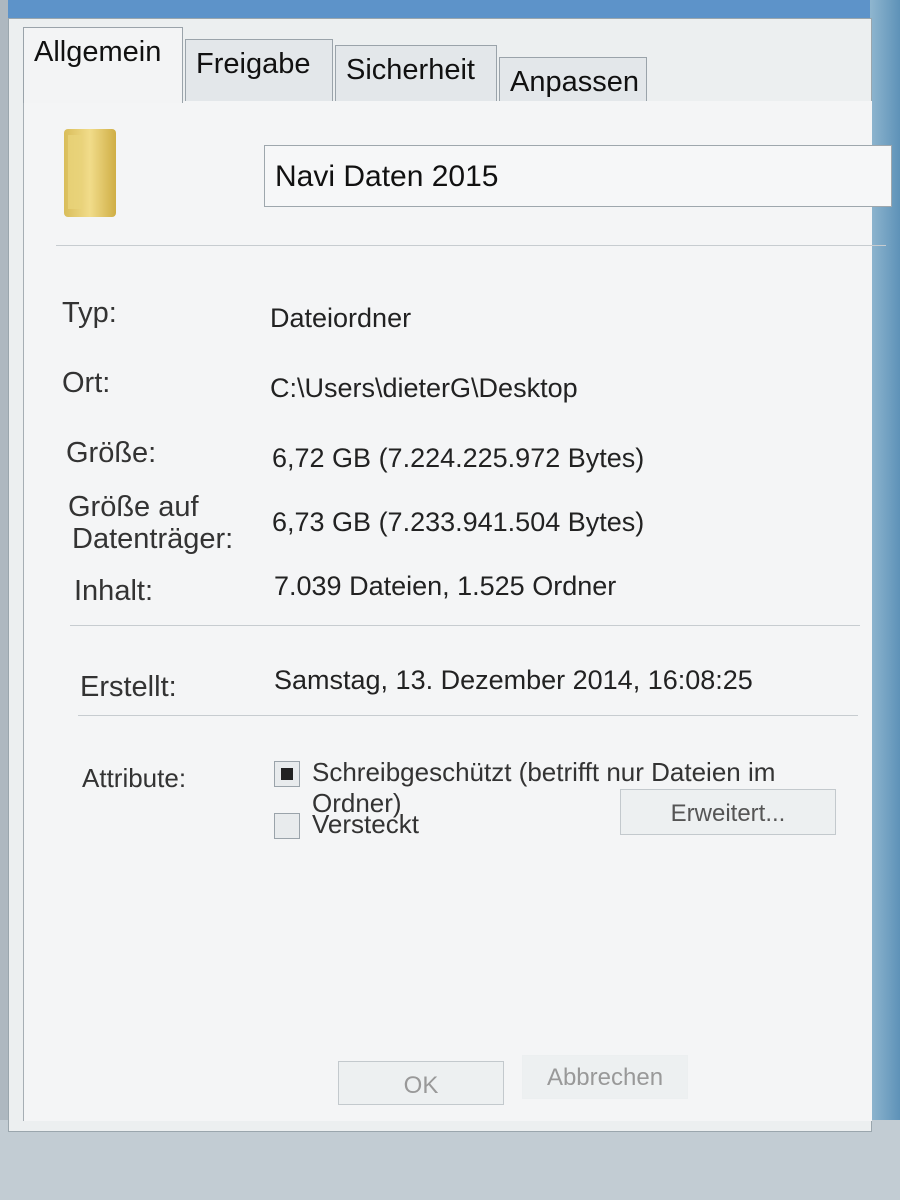  I want to click on hidden-checkbox, so click(287, 826).